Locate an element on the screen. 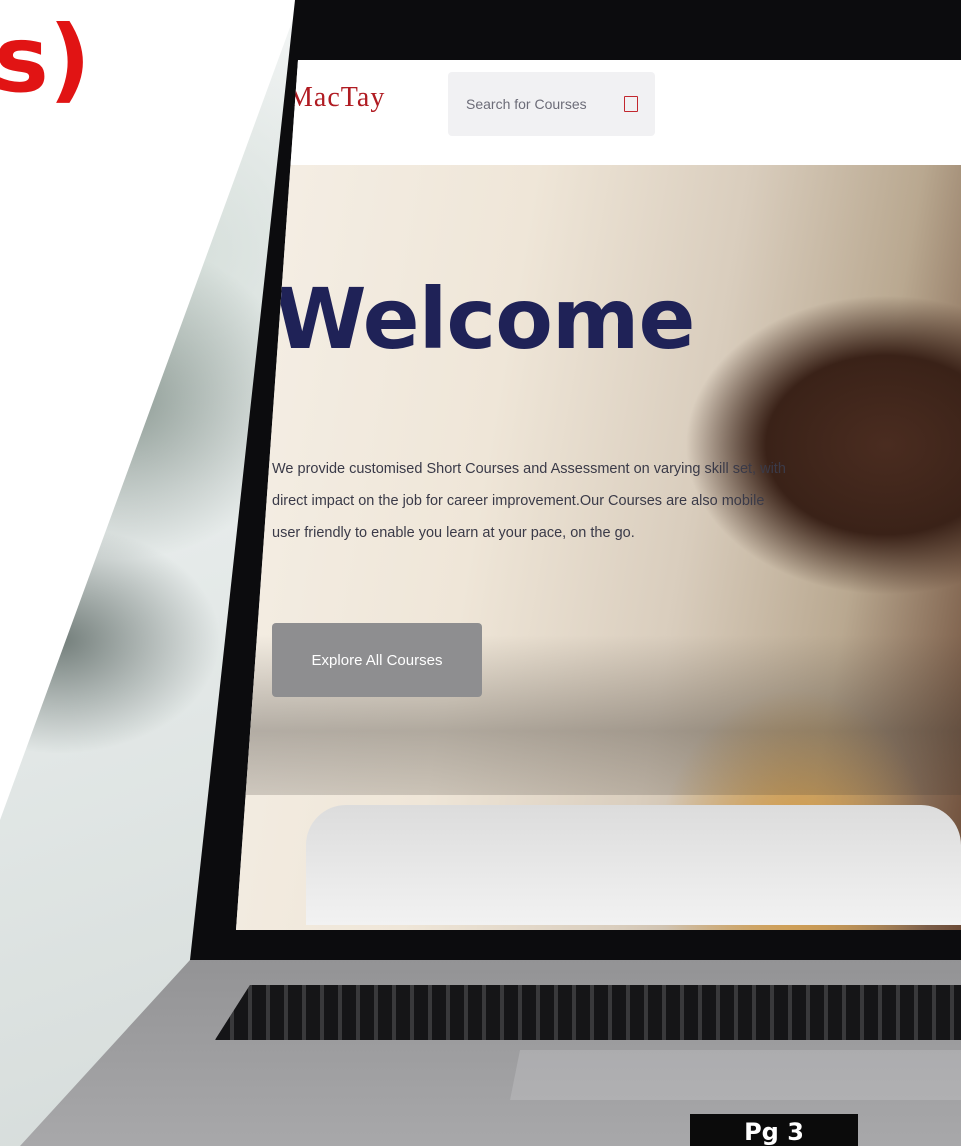 The height and width of the screenshot is (1146, 961). site-header: MacTay Search for Courses is located at coordinates (598, 112).